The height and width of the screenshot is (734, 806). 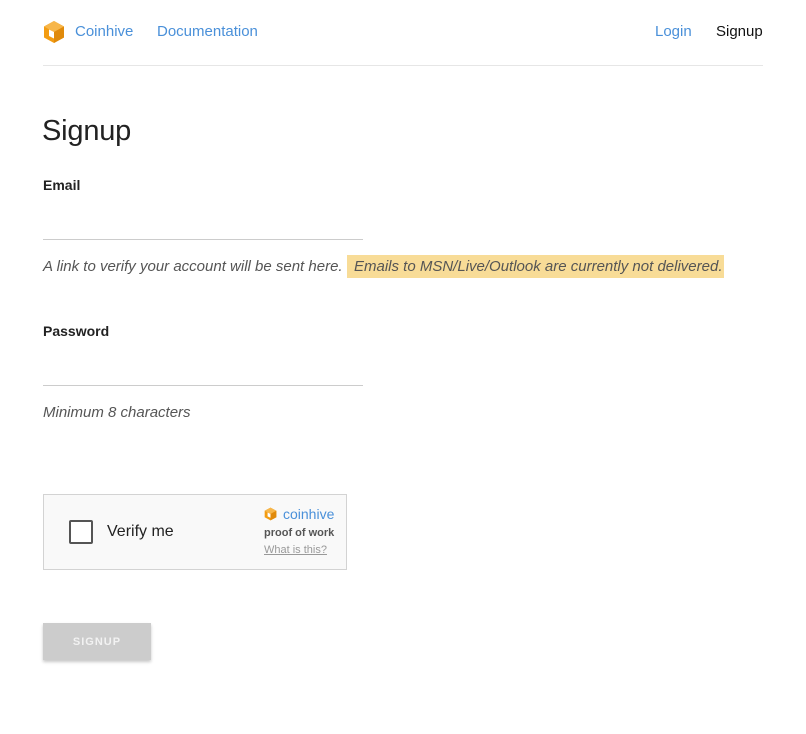 What do you see at coordinates (203, 370) in the screenshot?
I see `password-input` at bounding box center [203, 370].